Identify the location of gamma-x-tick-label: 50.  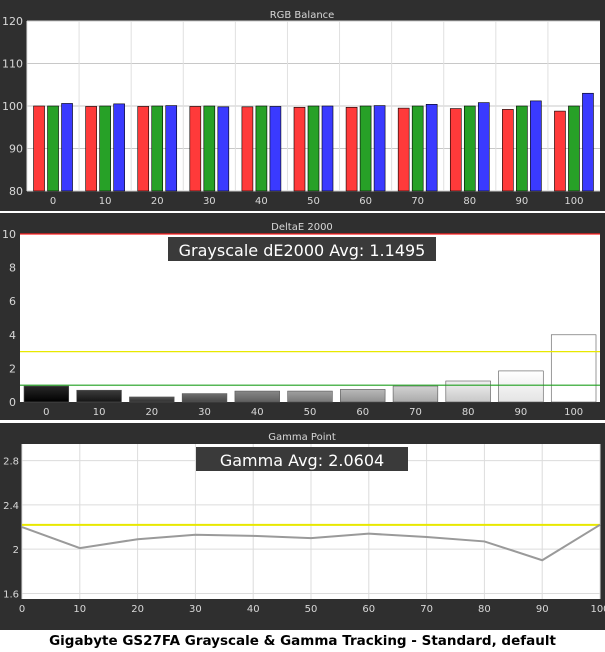
(311, 609).